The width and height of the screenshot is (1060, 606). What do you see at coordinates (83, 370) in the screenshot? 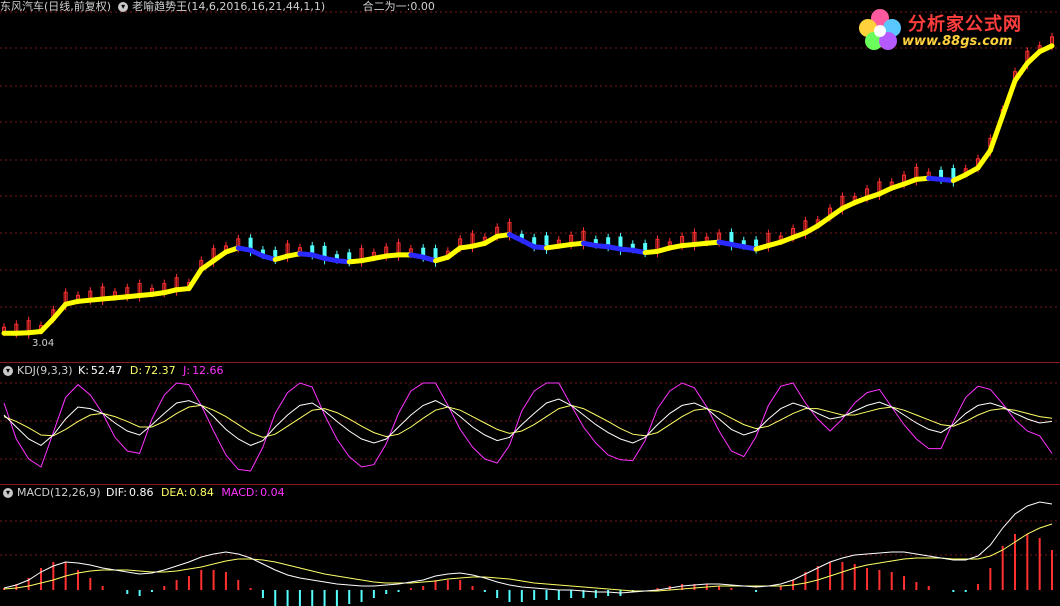
I see `k-label: K:` at bounding box center [83, 370].